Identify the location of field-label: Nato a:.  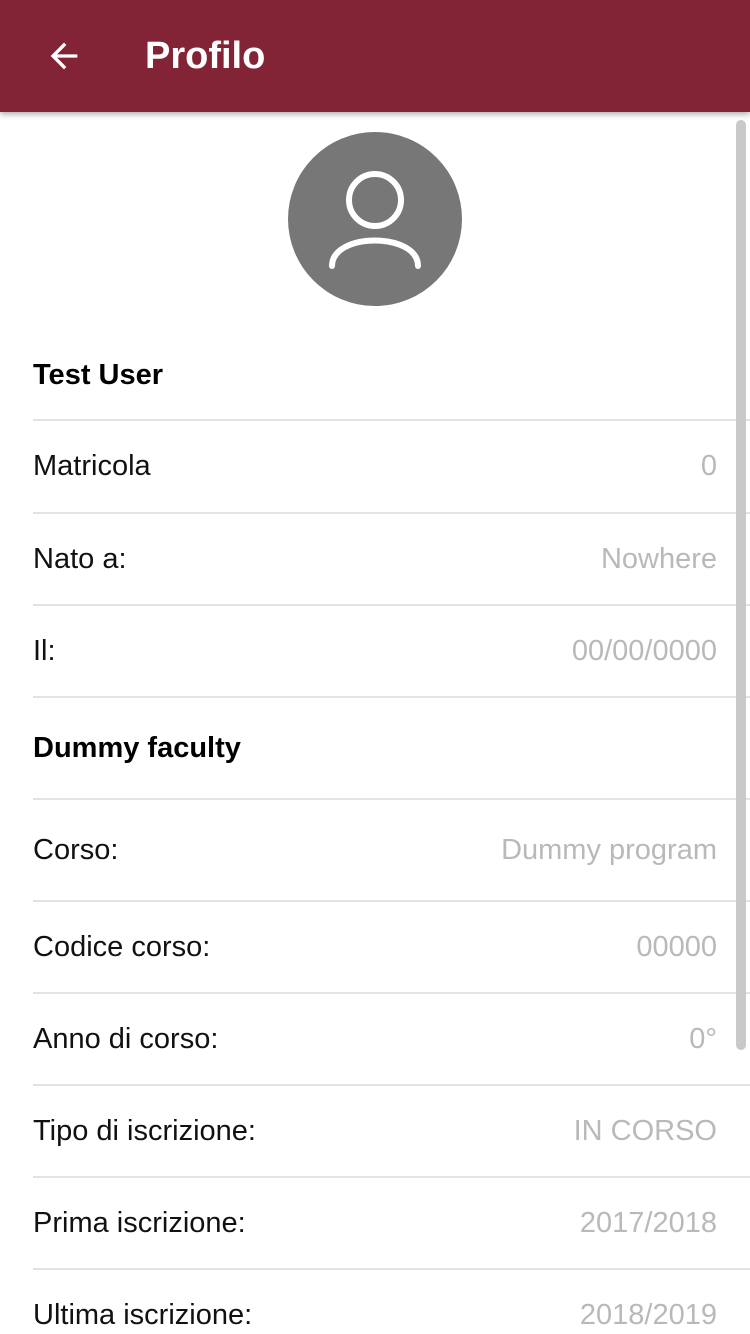
(80, 558).